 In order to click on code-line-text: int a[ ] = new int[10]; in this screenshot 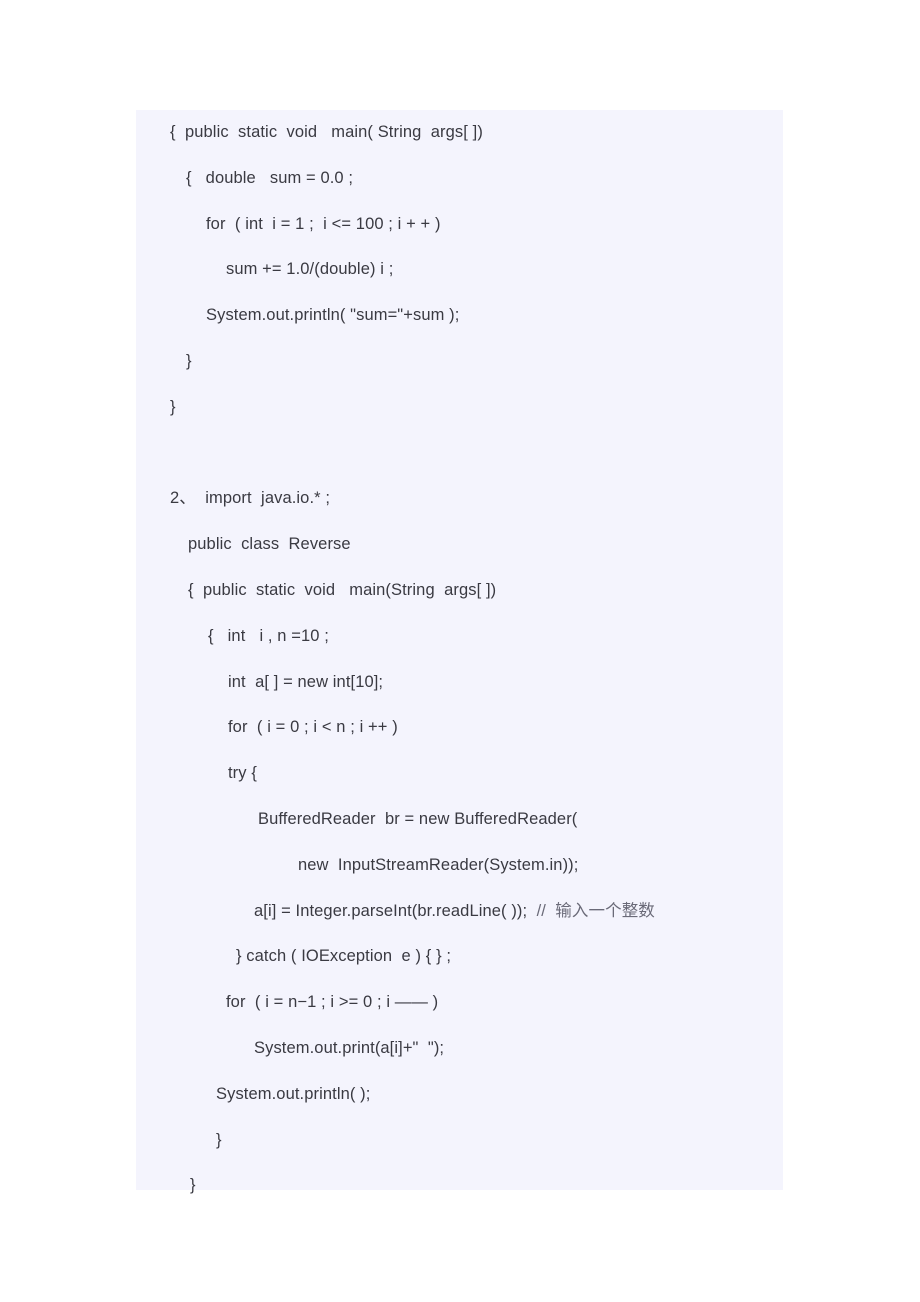, I will do `click(306, 681)`.